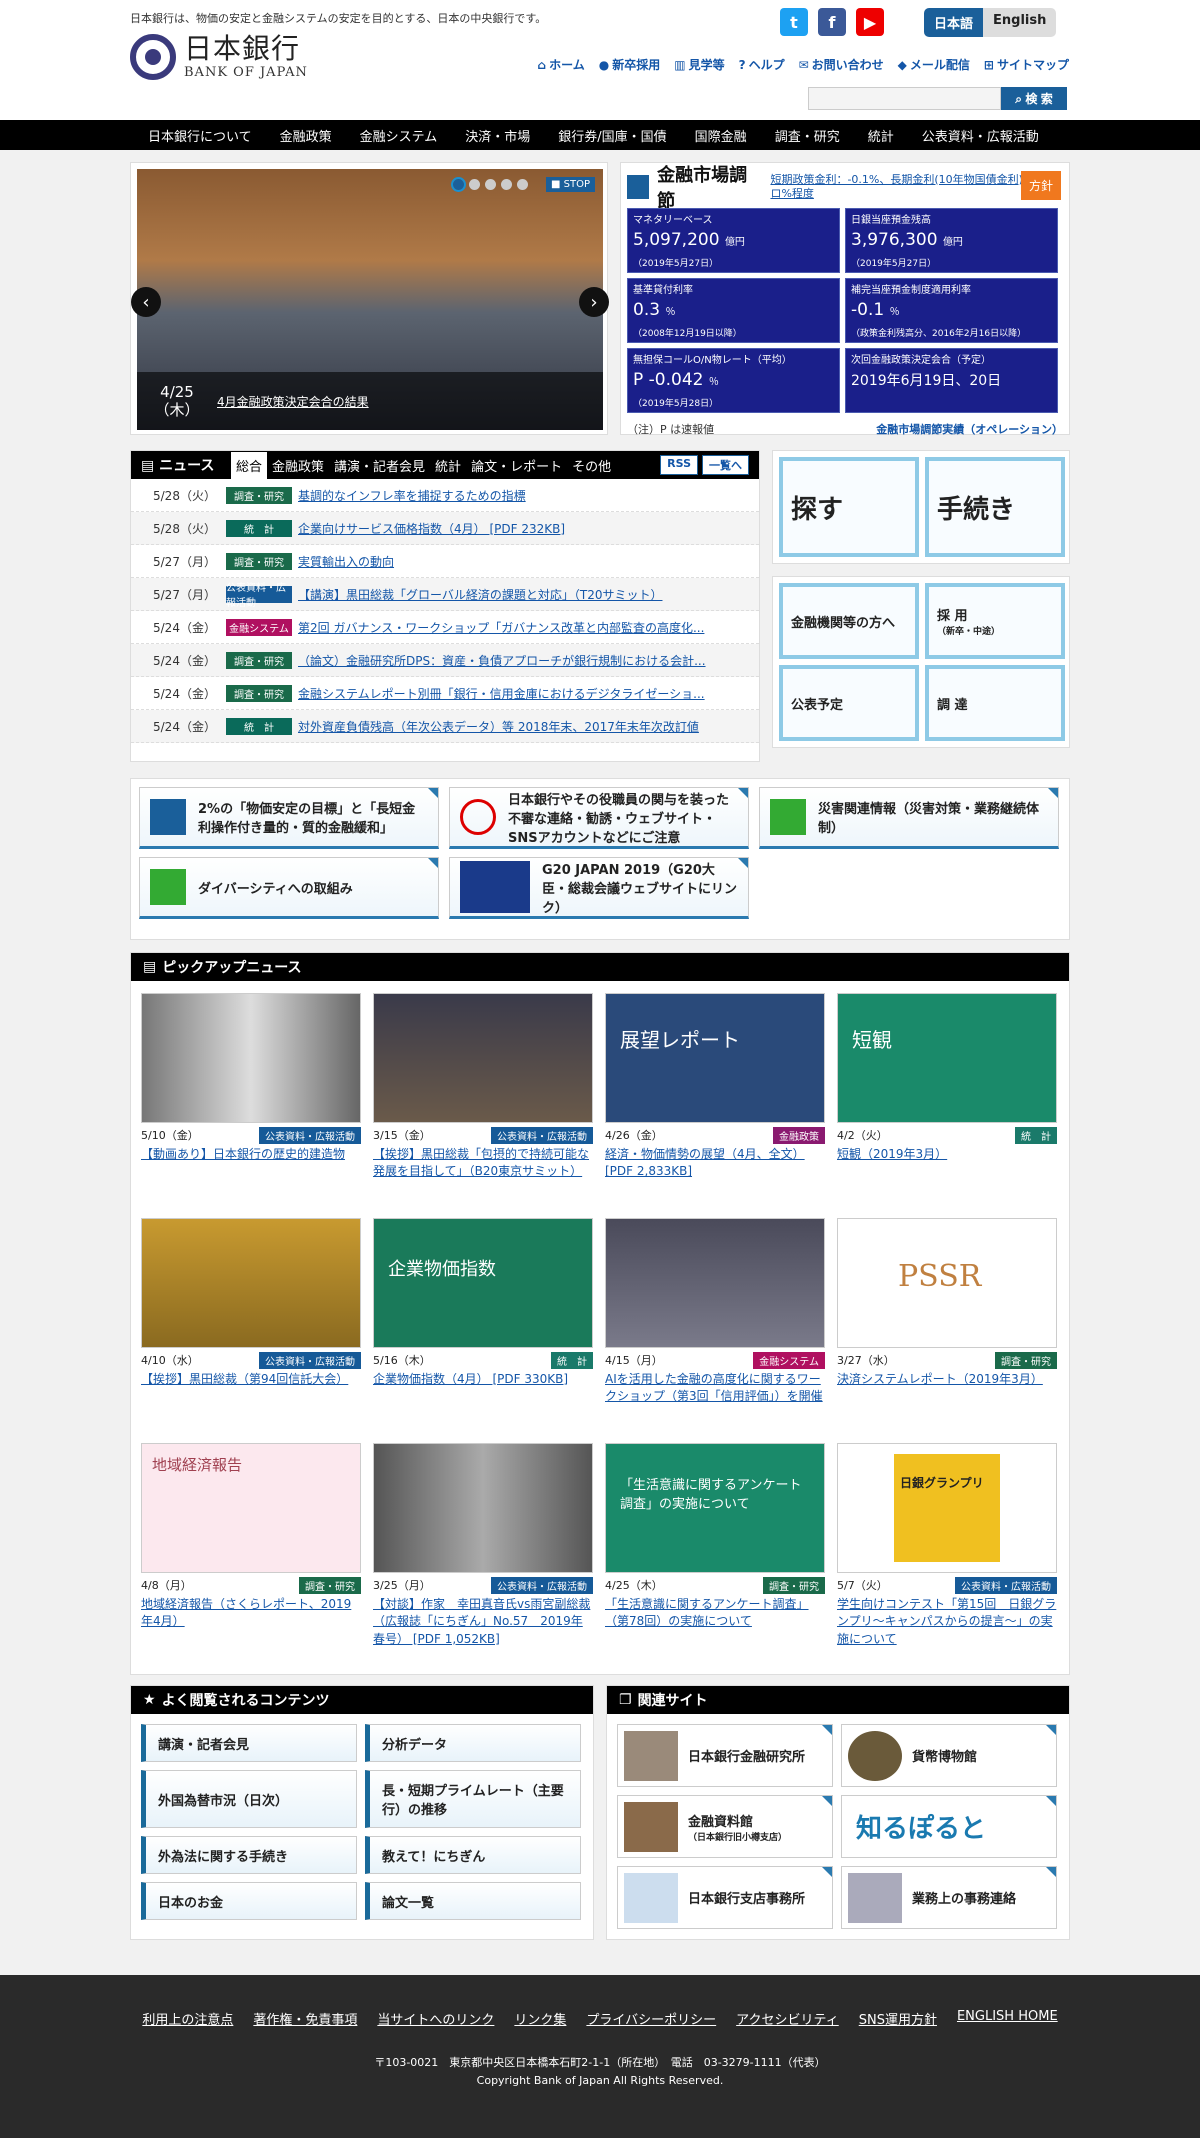  What do you see at coordinates (934, 64) in the screenshot?
I see `util-mail-delivery: ◆ メール配信` at bounding box center [934, 64].